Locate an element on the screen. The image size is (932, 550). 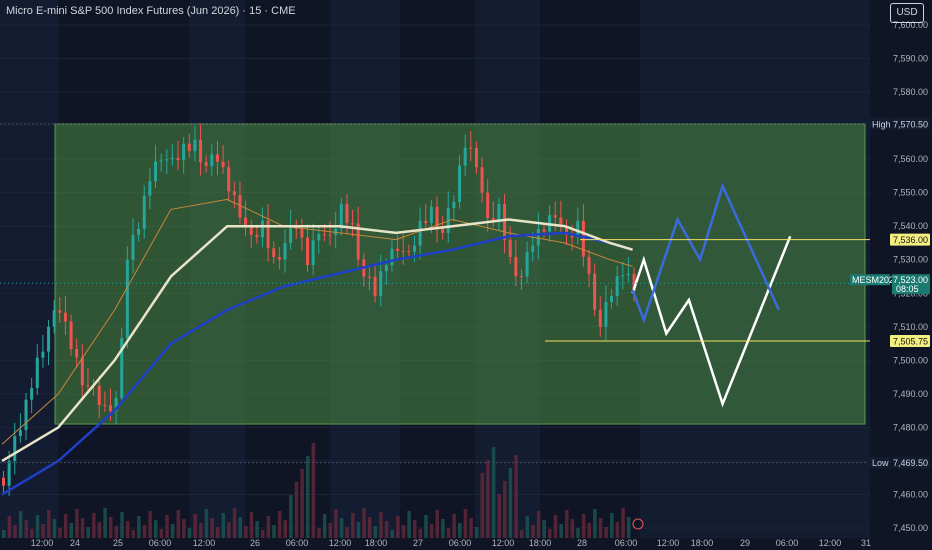
low-tag: Low 7,469.50 is located at coordinates (899, 462).